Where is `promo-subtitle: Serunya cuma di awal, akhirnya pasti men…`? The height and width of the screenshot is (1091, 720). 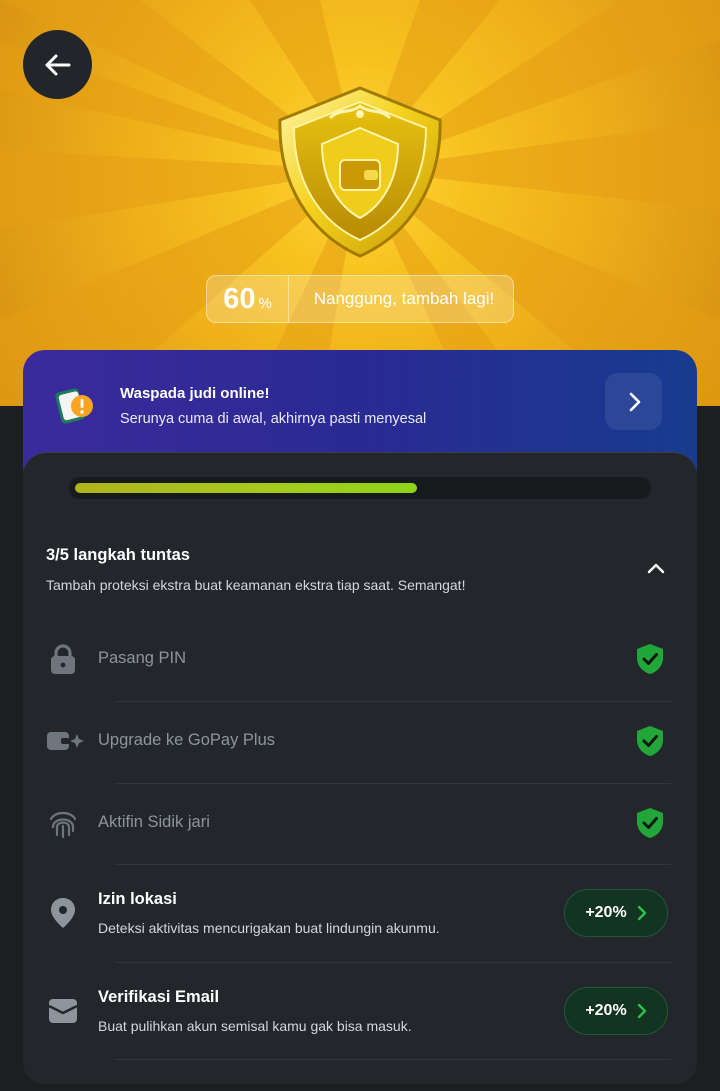 promo-subtitle: Serunya cuma di awal, akhirnya pasti men… is located at coordinates (273, 419).